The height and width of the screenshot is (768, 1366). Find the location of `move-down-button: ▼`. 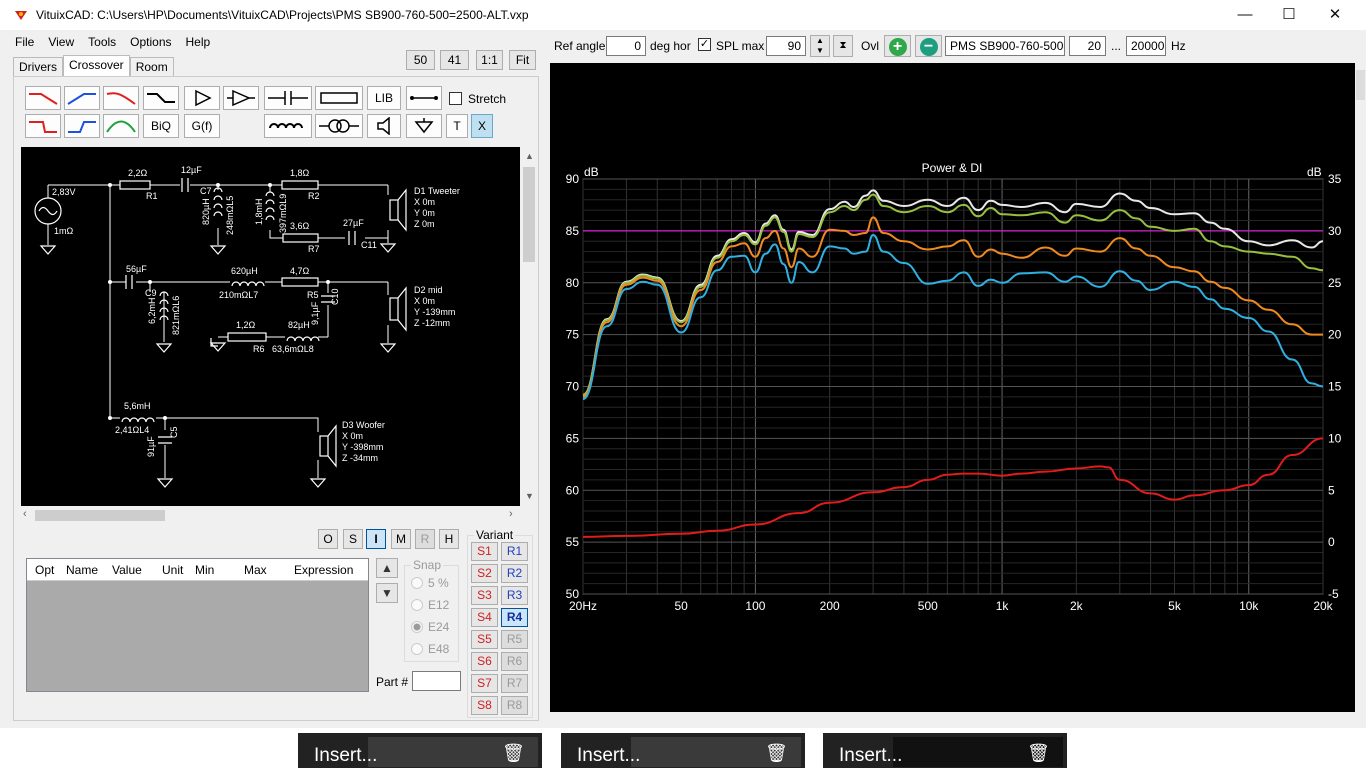

move-down-button: ▼ is located at coordinates (387, 593).